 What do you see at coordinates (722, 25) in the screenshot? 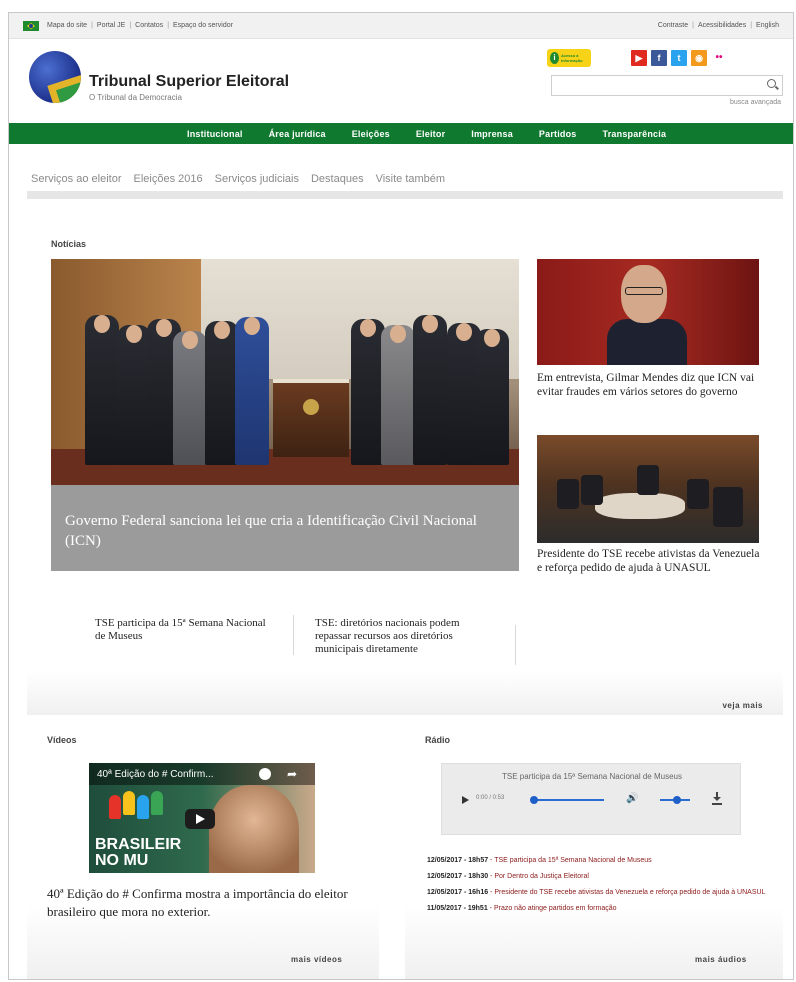
I see `link-acessibilidades: Acessibilidades` at bounding box center [722, 25].